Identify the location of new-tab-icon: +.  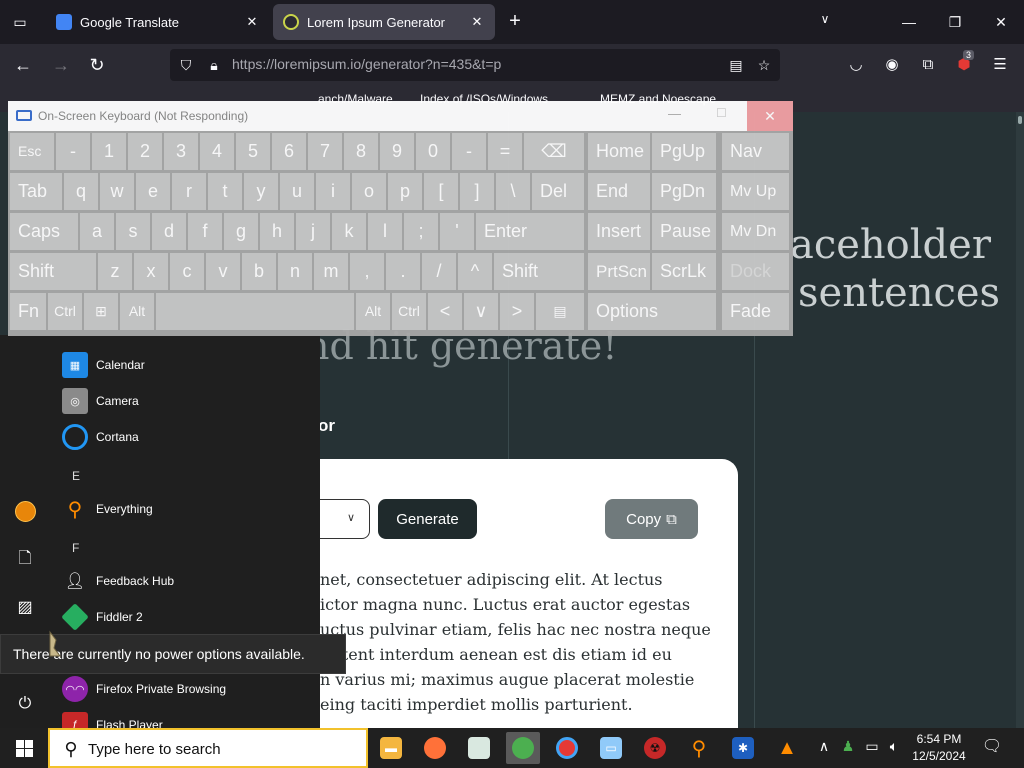
(515, 22).